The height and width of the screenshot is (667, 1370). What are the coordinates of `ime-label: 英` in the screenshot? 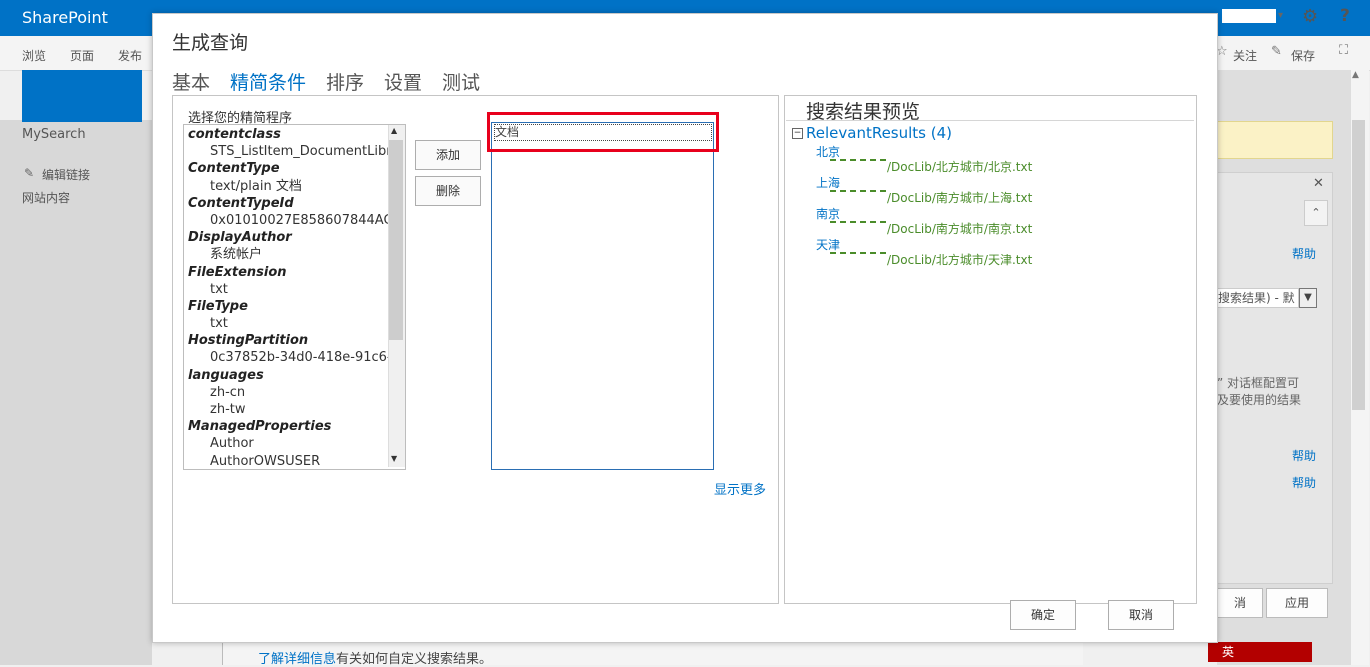 It's located at (1228, 652).